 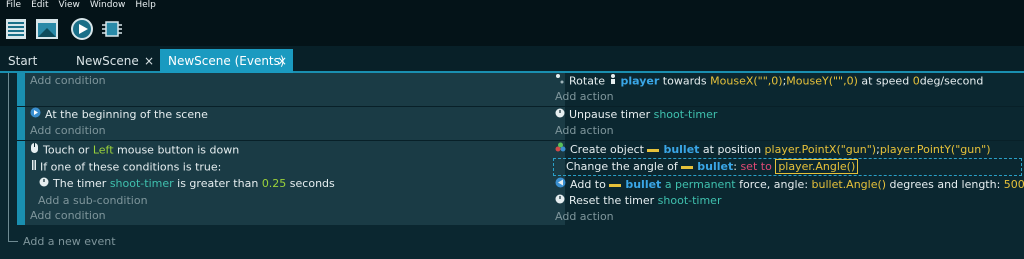 I want to click on tab-label: NewScene (Events), so click(x=226, y=61).